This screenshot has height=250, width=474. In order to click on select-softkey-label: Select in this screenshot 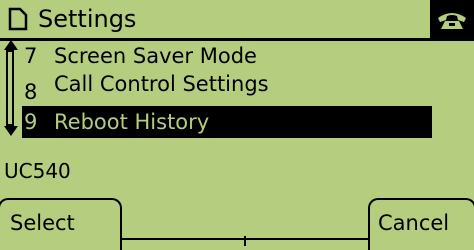, I will do `click(42, 223)`.